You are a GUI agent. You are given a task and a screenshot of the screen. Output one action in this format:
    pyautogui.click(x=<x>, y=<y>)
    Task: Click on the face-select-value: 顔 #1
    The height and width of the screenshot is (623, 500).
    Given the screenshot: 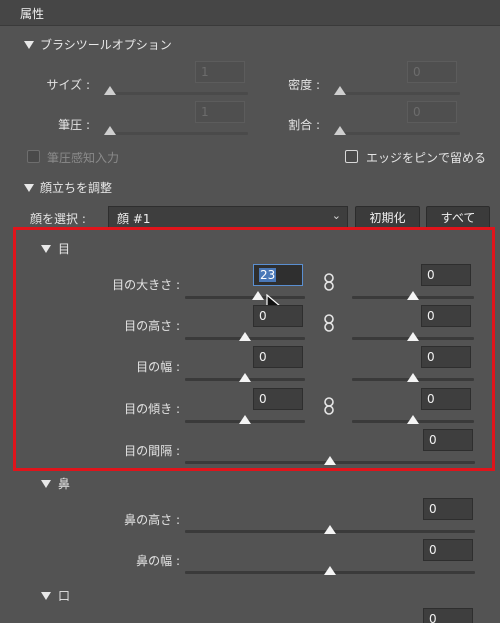 What is the action you would take?
    pyautogui.click(x=134, y=219)
    